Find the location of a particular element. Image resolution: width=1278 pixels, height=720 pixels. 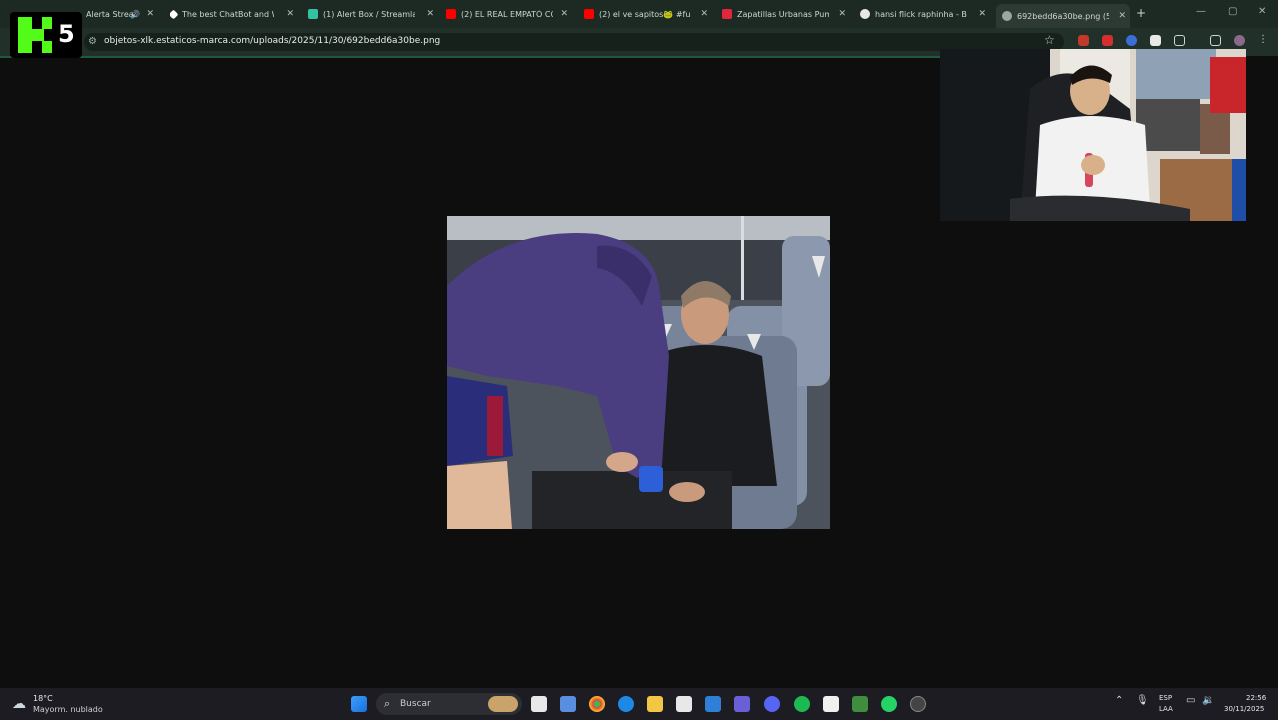

tab-label: Zapatillas Urbanas Puma is located at coordinates (783, 14).